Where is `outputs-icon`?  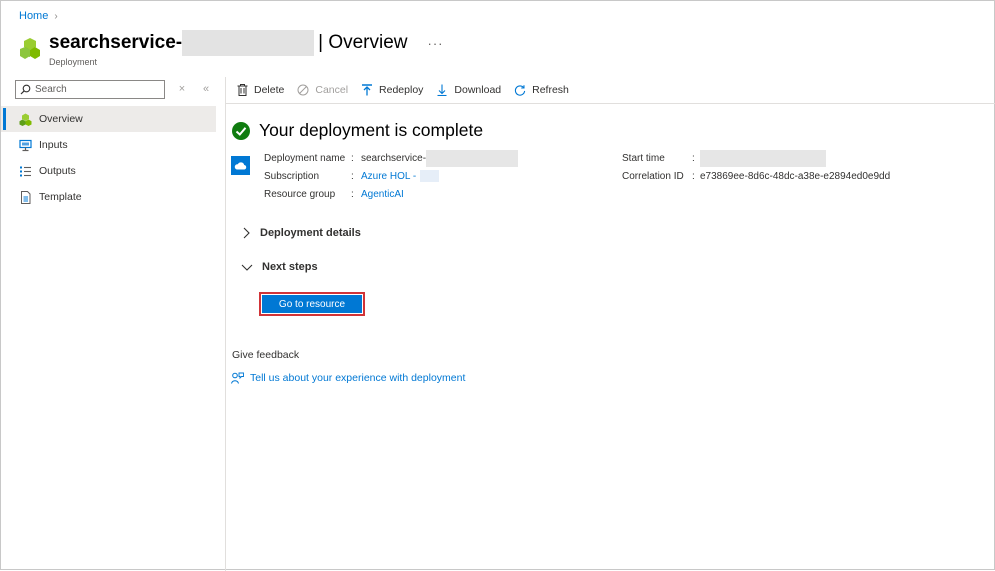 outputs-icon is located at coordinates (25, 171).